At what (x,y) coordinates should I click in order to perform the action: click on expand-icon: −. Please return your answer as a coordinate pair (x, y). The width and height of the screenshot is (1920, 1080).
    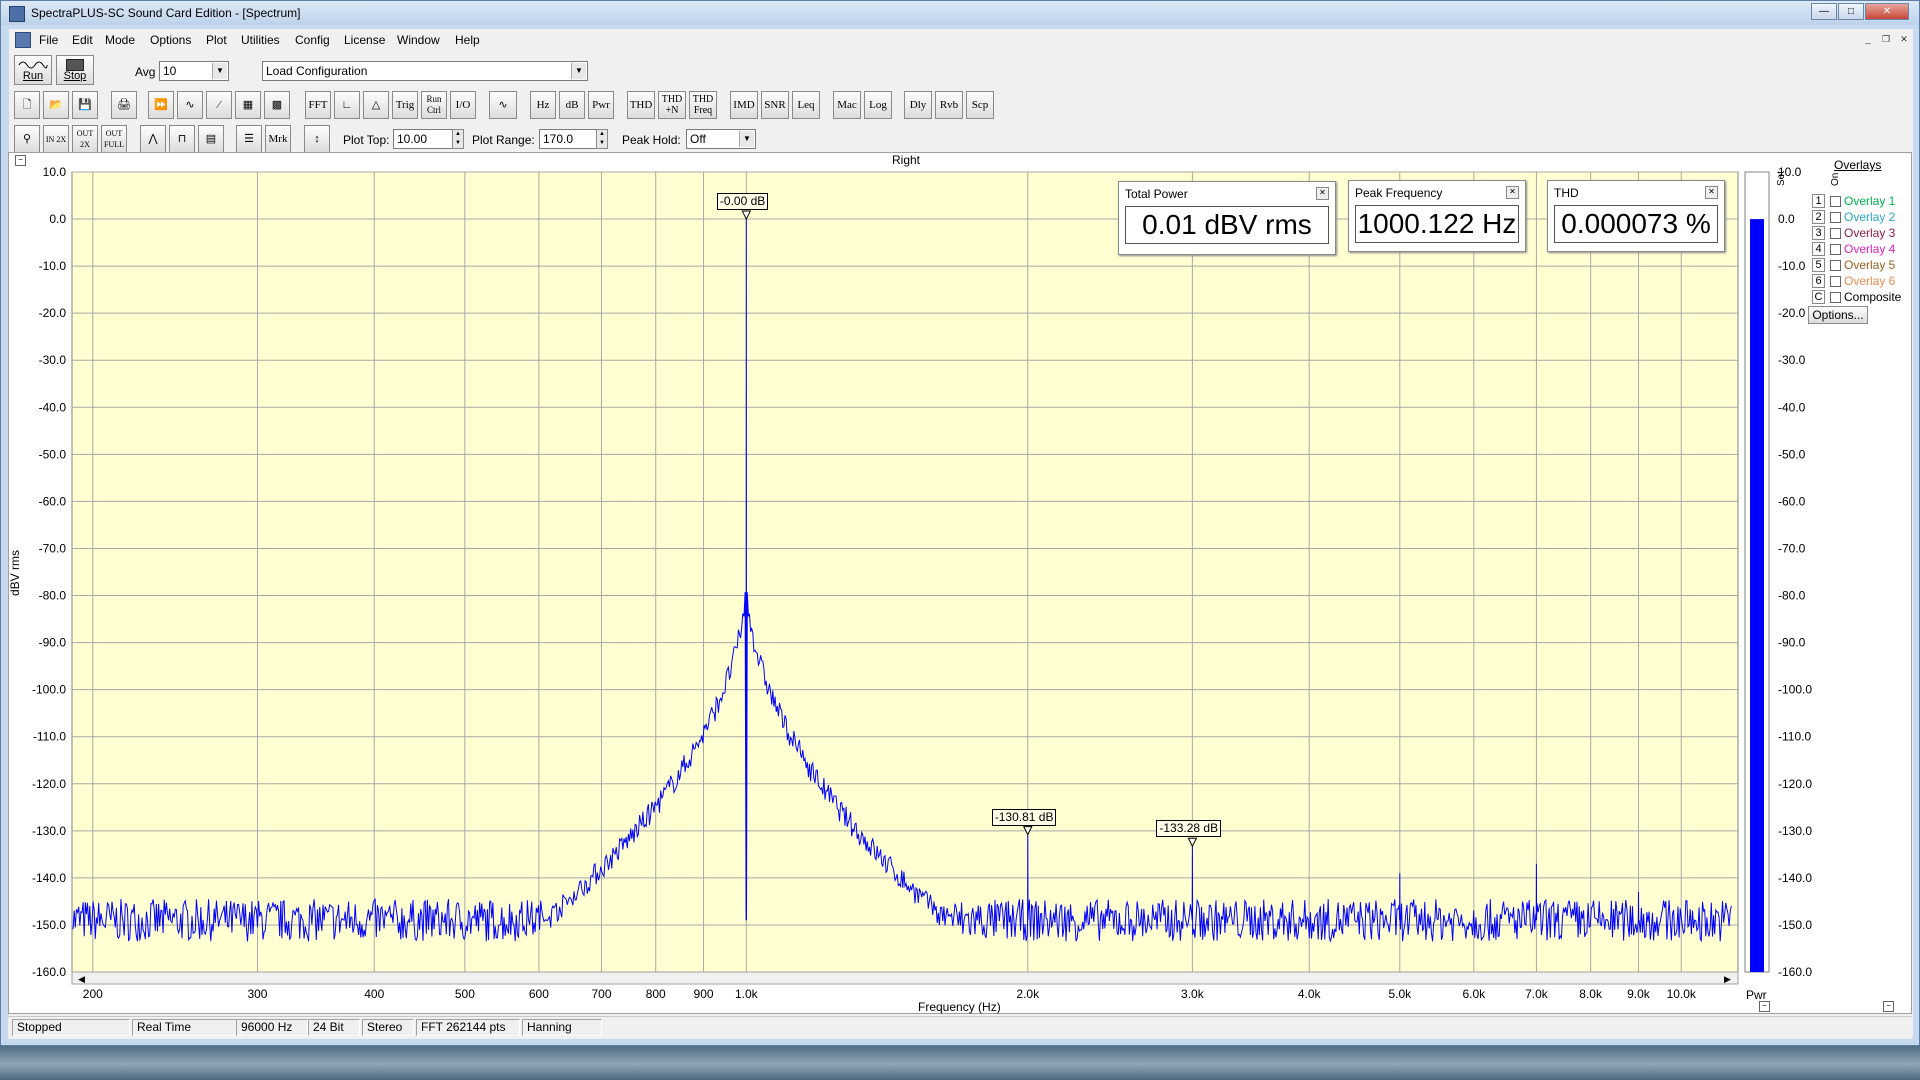
    Looking at the image, I should click on (1888, 1006).